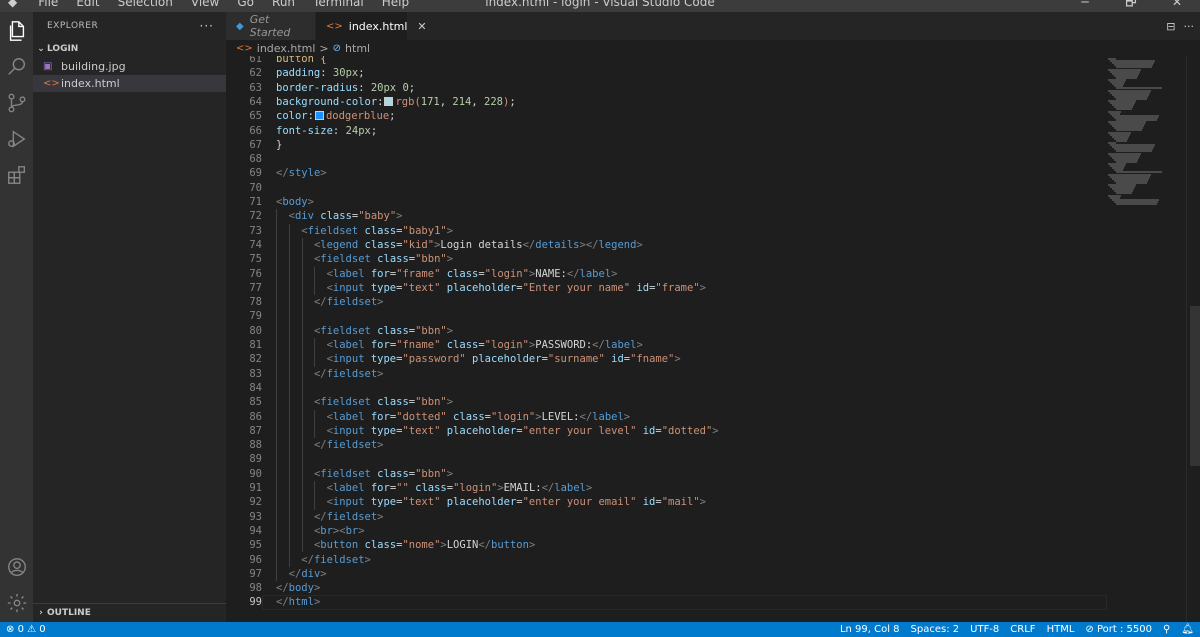 Image resolution: width=1200 pixels, height=637 pixels. What do you see at coordinates (1166, 629) in the screenshot?
I see `feedback-icon: ⚲` at bounding box center [1166, 629].